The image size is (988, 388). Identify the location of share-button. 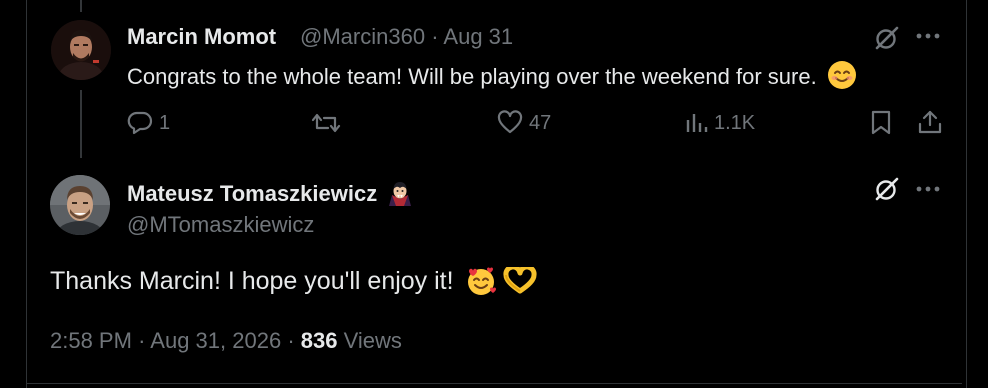
(930, 122).